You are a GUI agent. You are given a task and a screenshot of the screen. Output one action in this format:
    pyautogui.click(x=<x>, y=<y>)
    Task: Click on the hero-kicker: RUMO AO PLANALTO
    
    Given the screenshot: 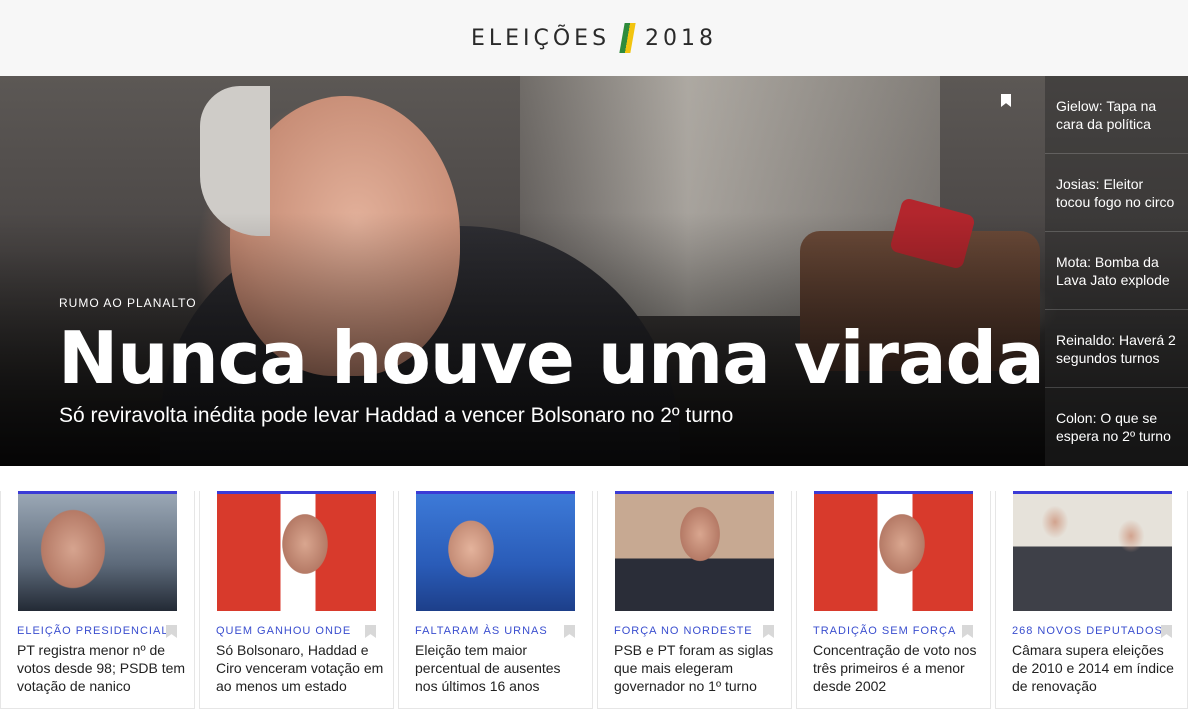 What is the action you would take?
    pyautogui.click(x=128, y=303)
    